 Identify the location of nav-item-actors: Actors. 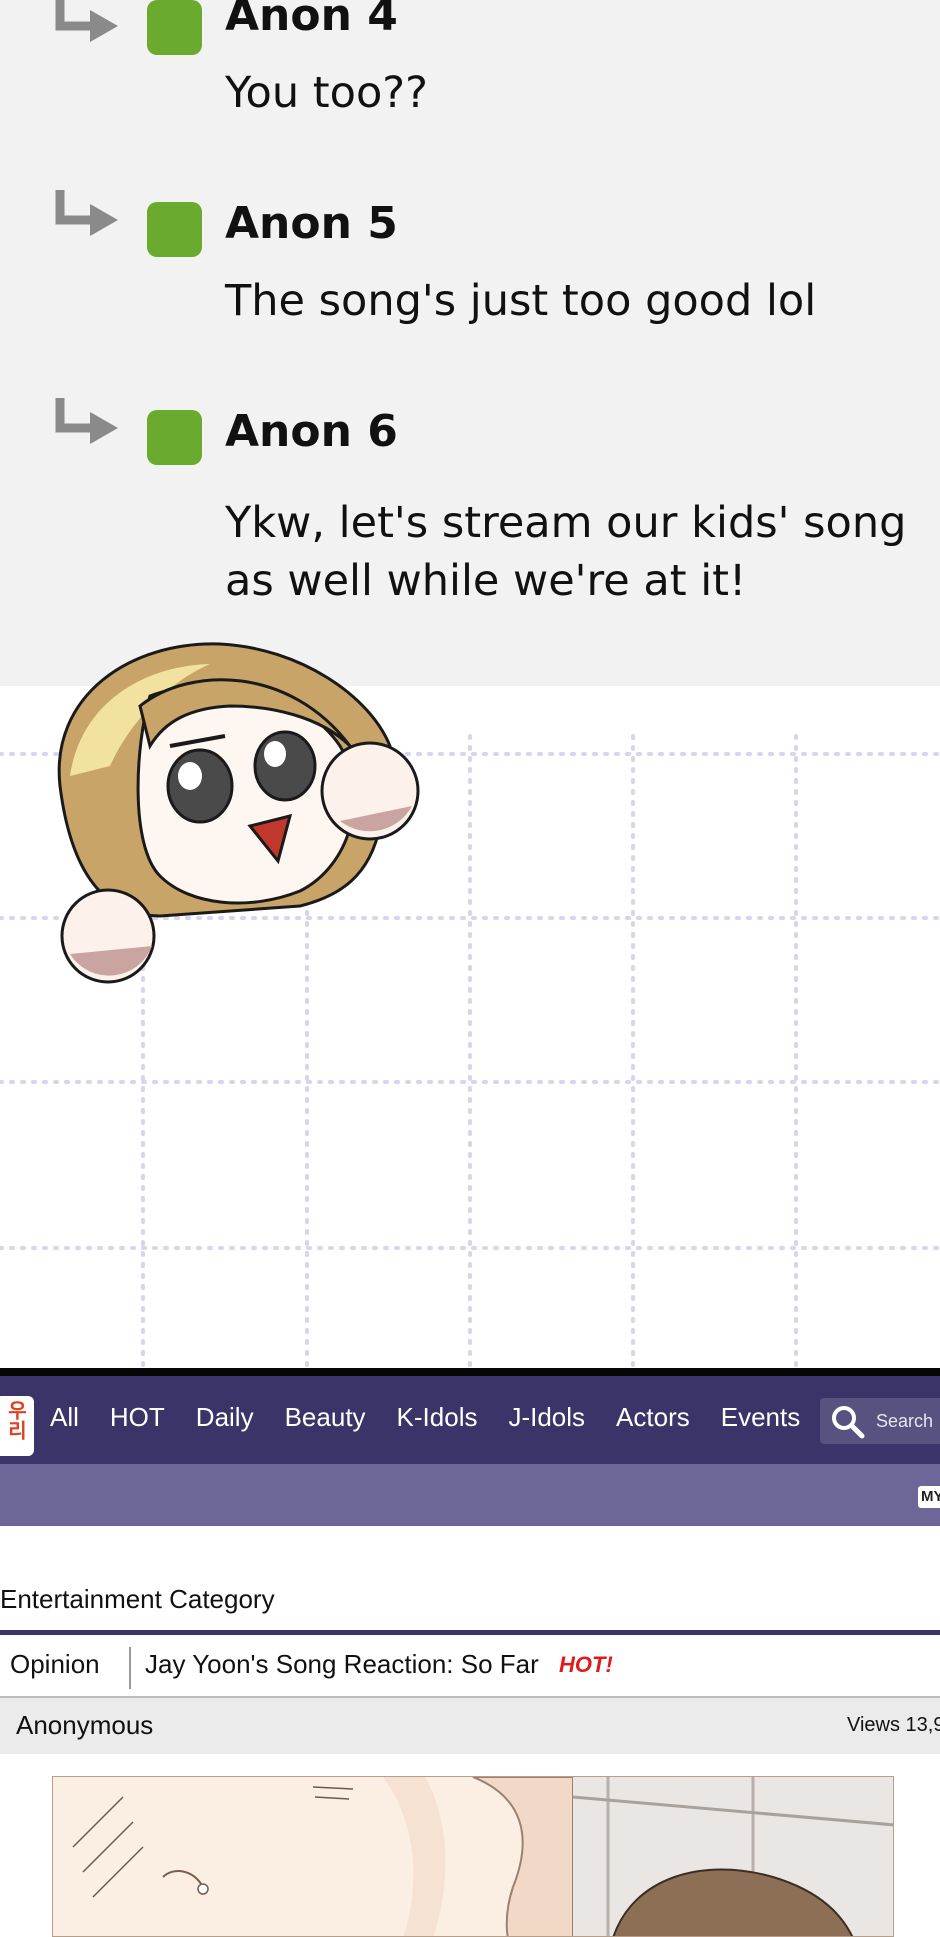
(653, 1417).